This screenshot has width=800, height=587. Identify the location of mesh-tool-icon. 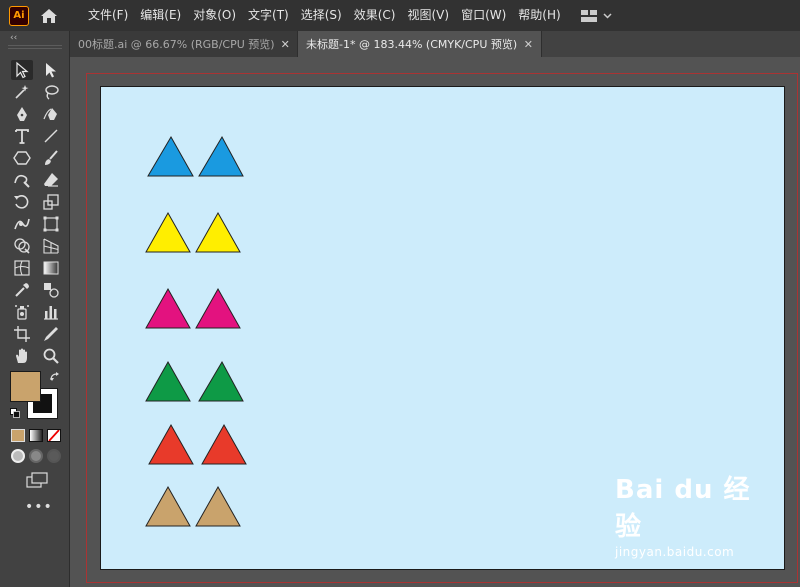
(22, 268).